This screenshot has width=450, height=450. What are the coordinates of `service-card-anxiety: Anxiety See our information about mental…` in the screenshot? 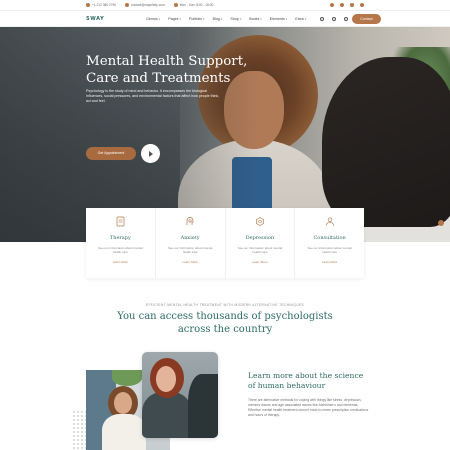 It's located at (191, 243).